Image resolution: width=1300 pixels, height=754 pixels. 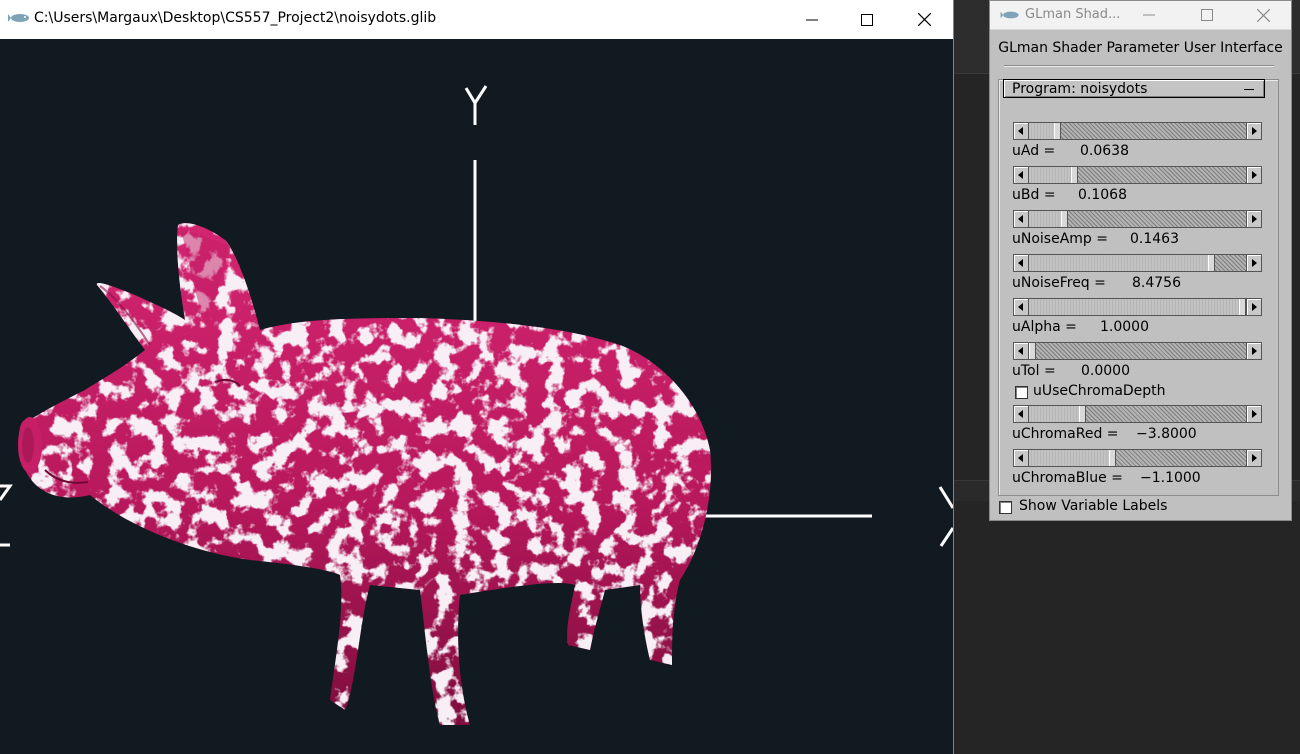 I want to click on show-variable-labels-label: Show Variable Labels, so click(x=1093, y=506).